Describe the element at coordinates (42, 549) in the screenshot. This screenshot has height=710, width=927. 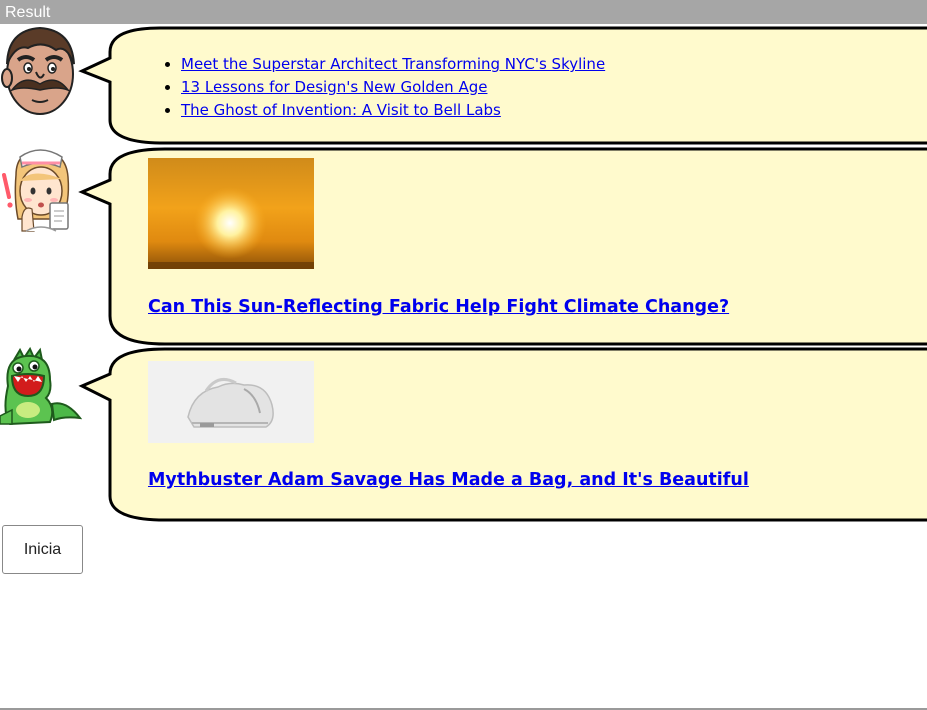
I see `start-button: Inicia` at that location.